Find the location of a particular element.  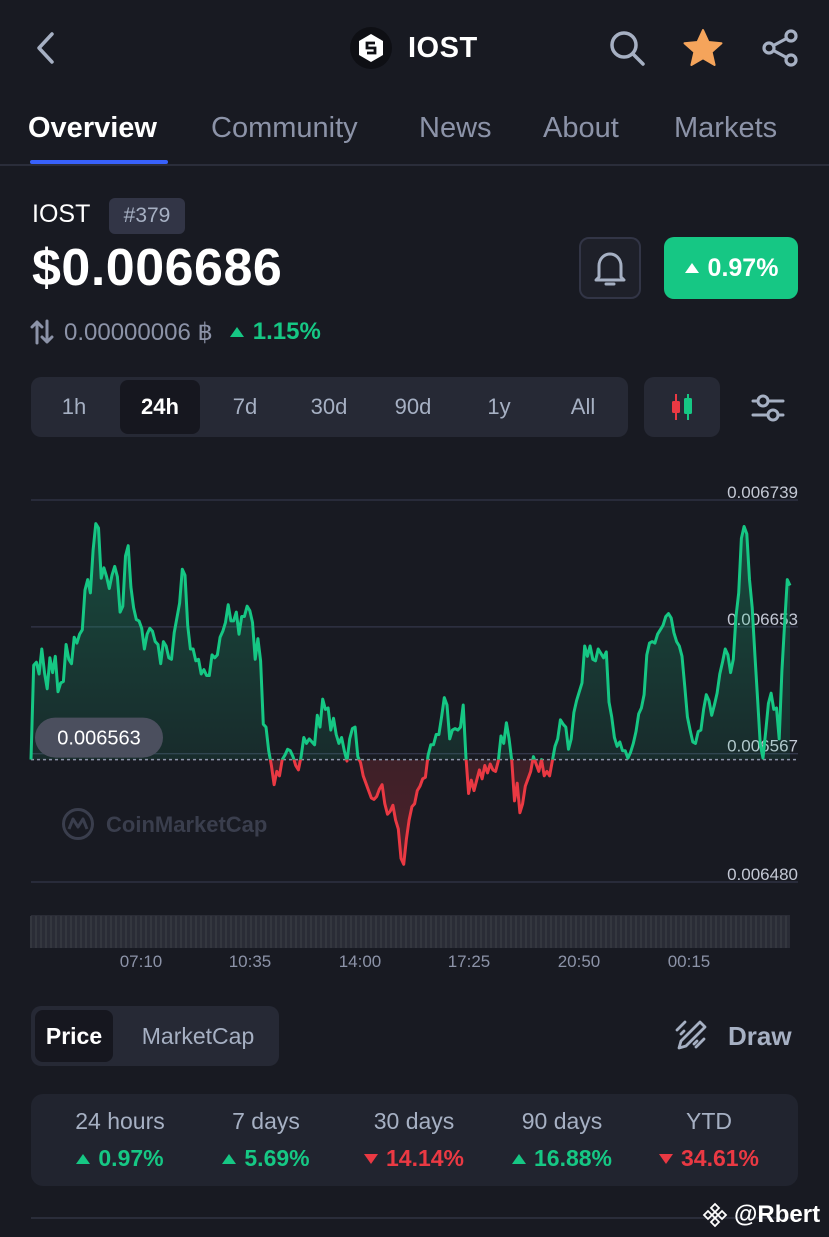

top-bar: IOST is located at coordinates (414, 49).